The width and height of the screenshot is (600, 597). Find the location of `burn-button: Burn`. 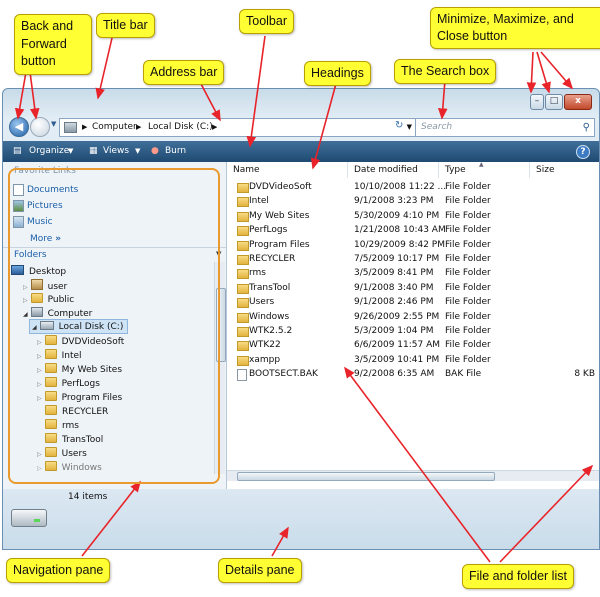

burn-button: Burn is located at coordinates (175, 151).